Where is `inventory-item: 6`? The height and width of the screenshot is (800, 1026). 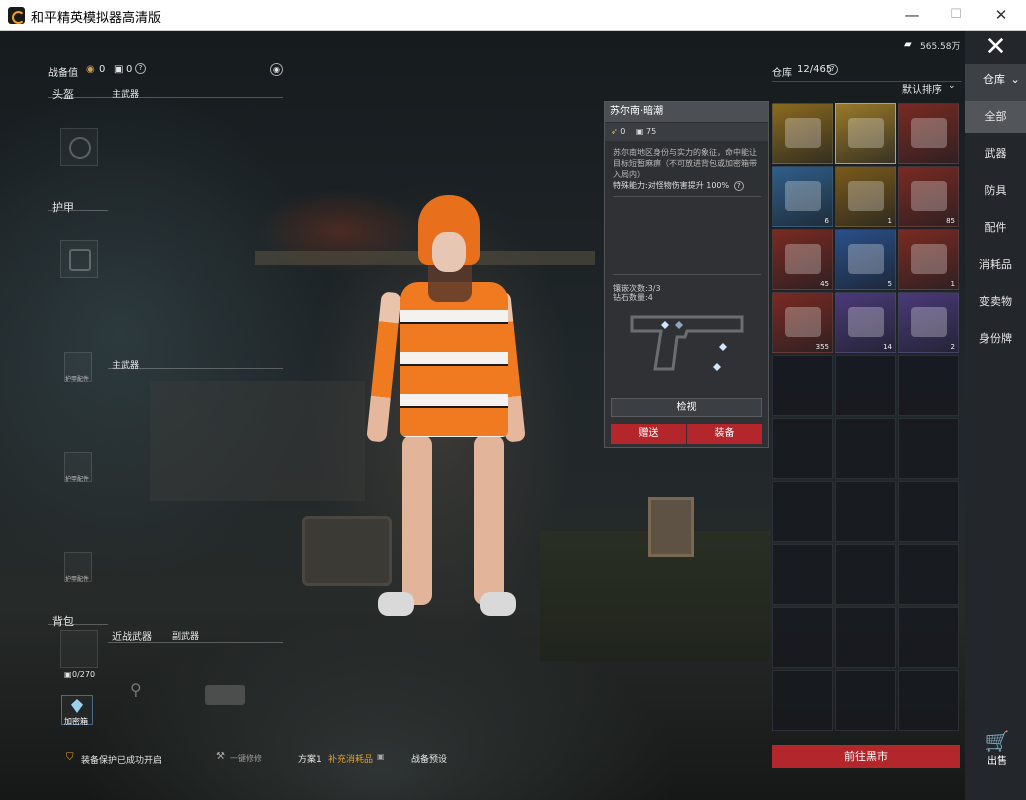 inventory-item: 6 is located at coordinates (802, 196).